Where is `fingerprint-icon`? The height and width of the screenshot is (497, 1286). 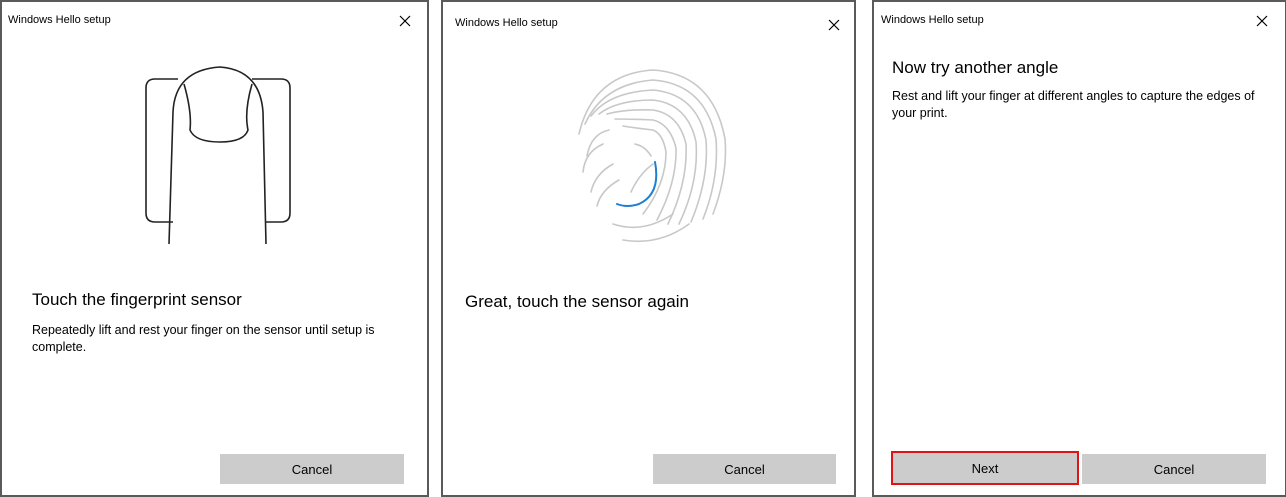 fingerprint-icon is located at coordinates (652, 156).